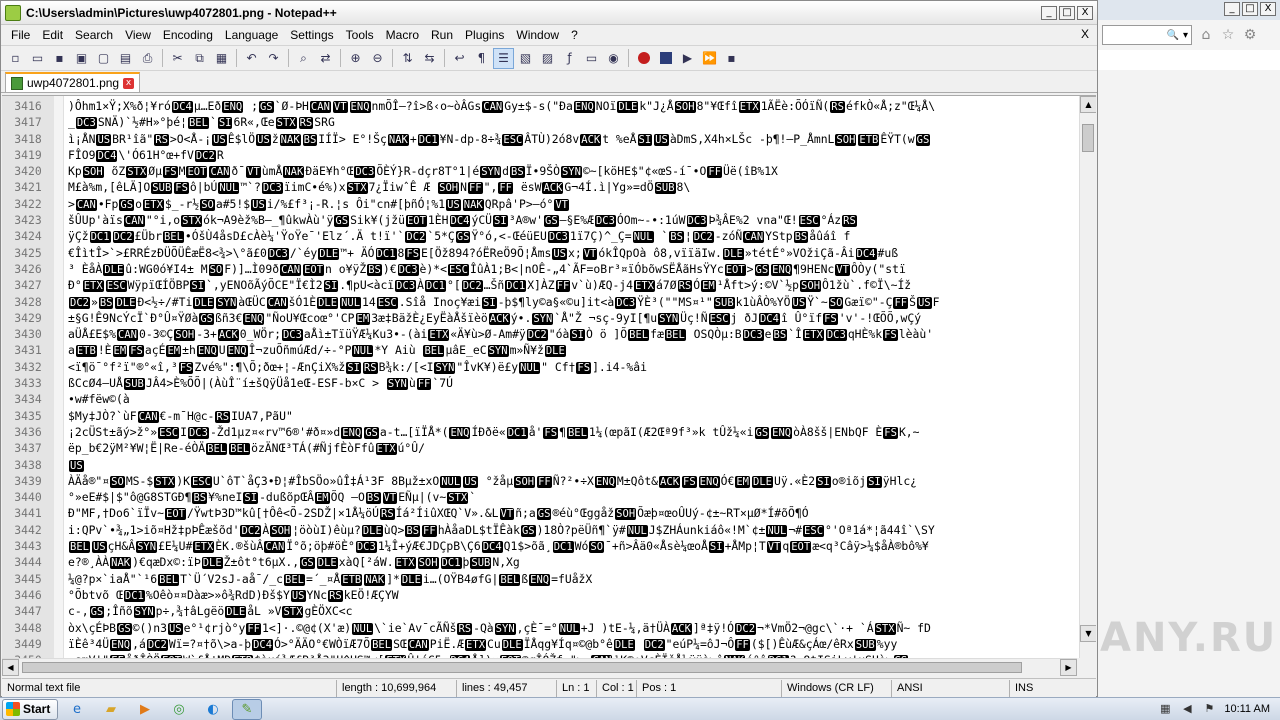  I want to click on browser-address-bar: 🔍 ▾, so click(1147, 35).